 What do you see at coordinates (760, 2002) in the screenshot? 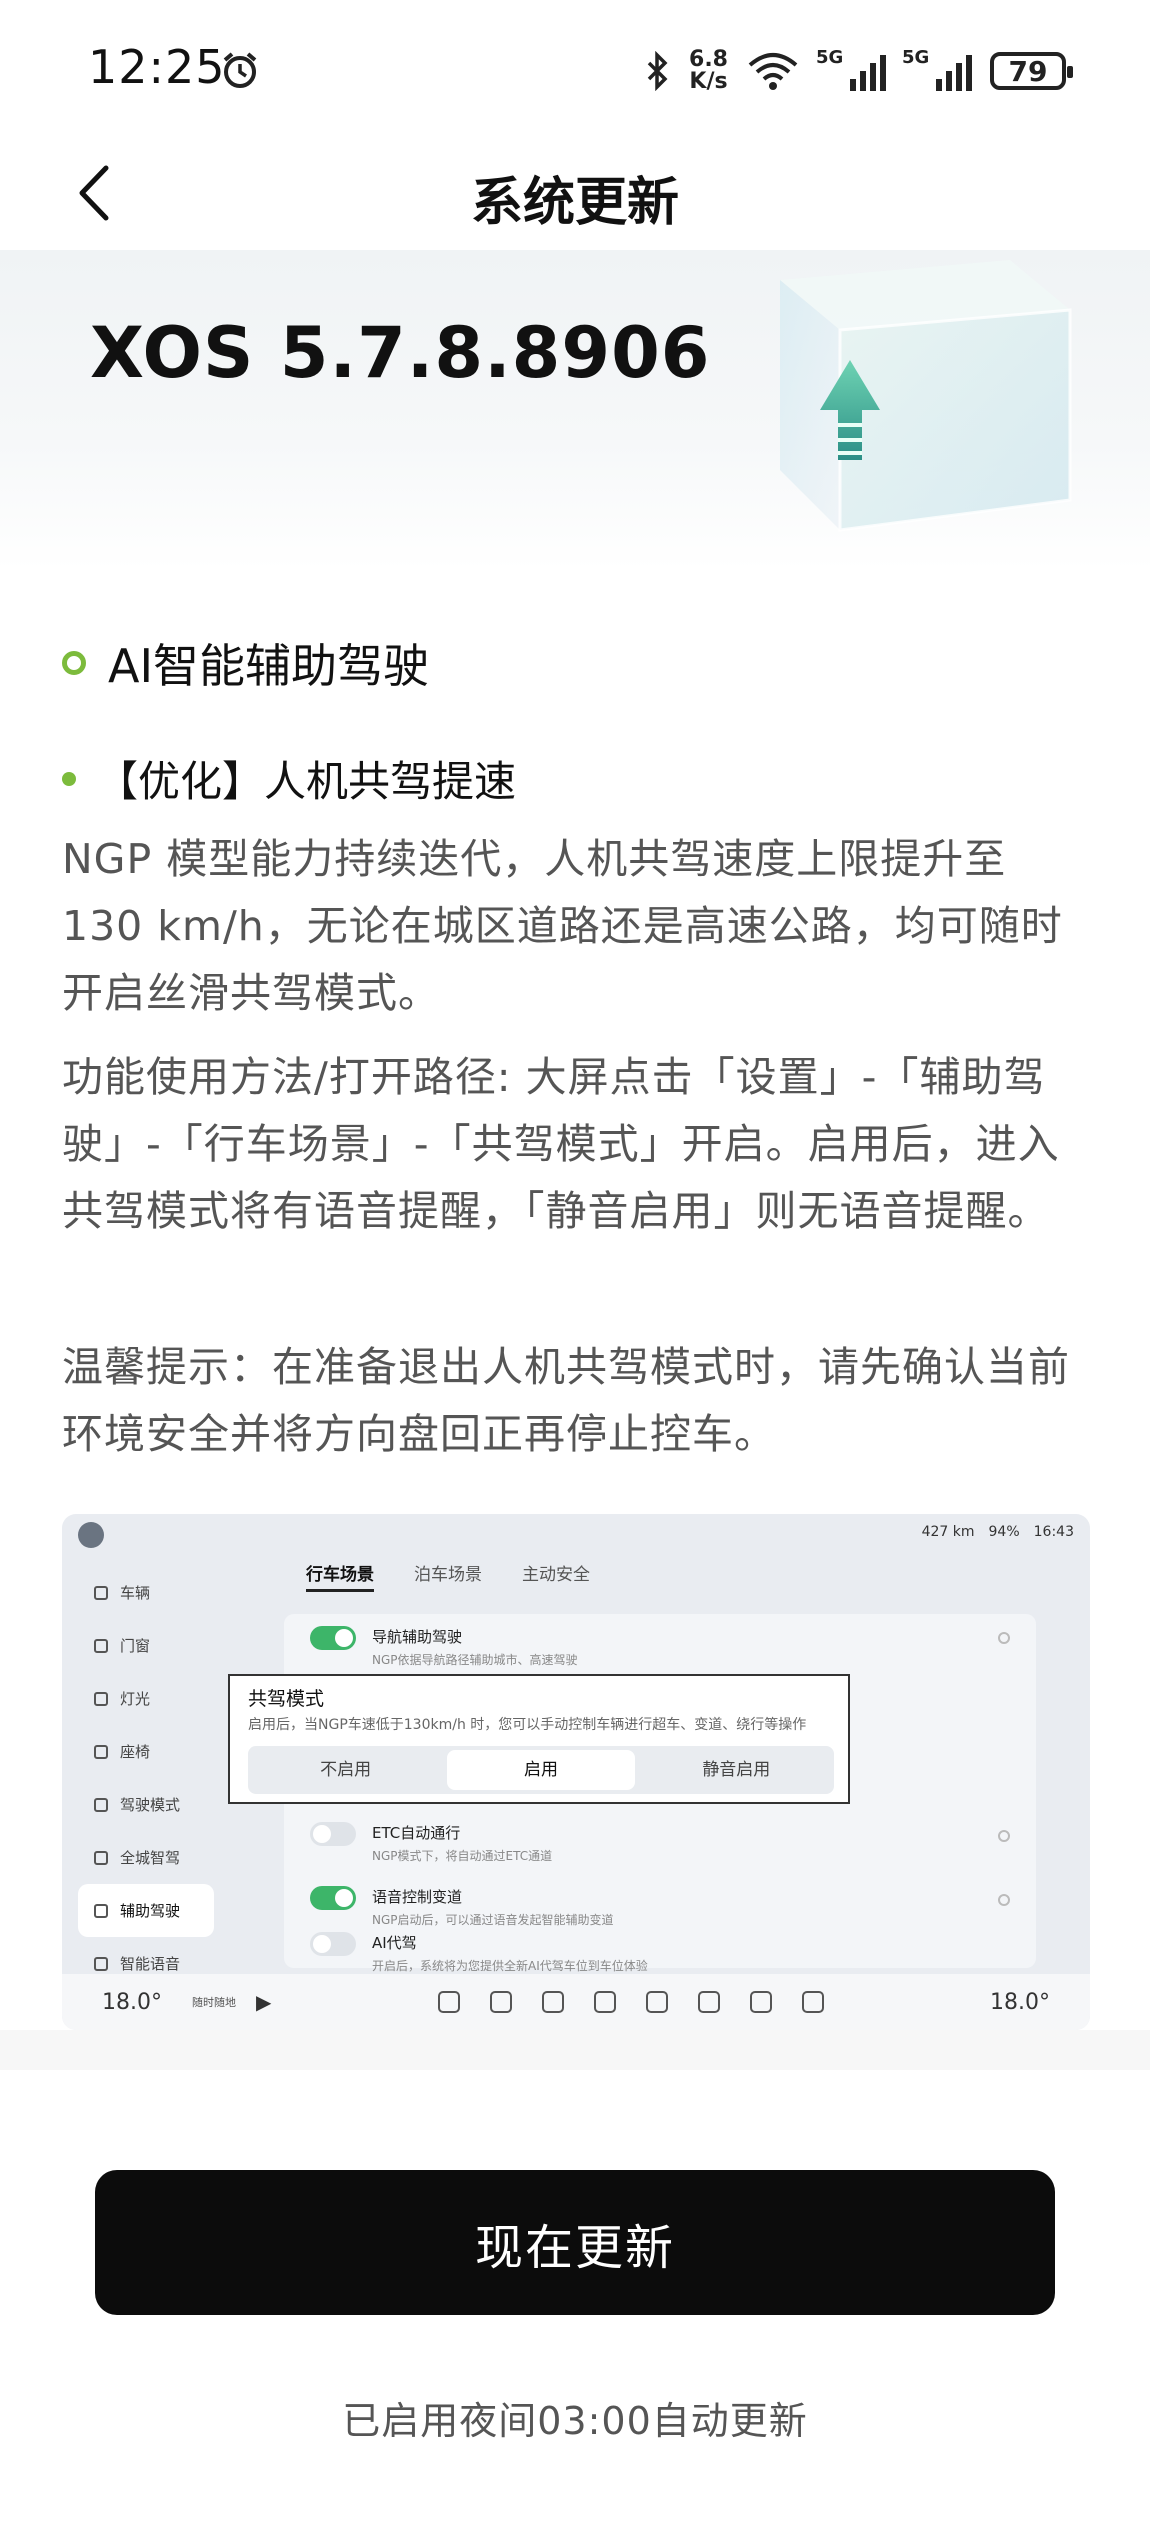
I see `rear-defrost-icon` at bounding box center [760, 2002].